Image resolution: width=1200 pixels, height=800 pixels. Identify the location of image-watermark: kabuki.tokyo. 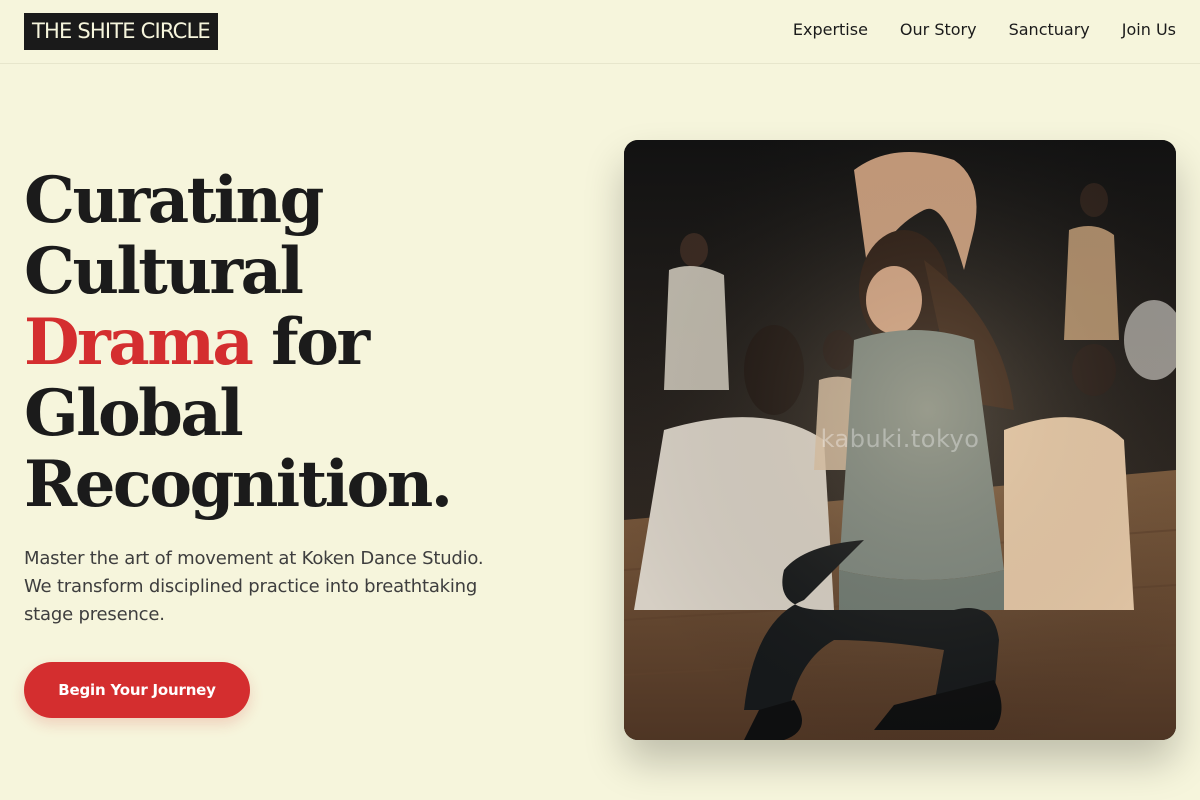
(900, 439).